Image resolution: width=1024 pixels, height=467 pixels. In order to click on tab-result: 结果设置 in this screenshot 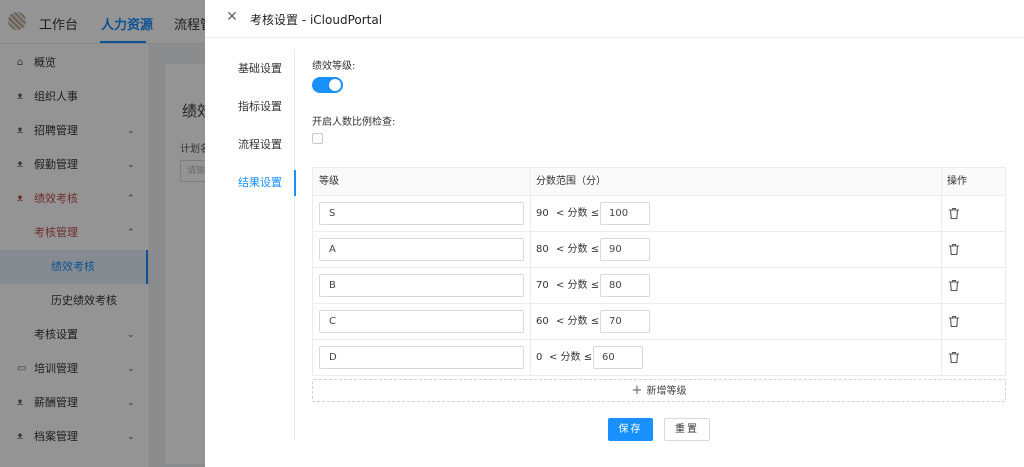, I will do `click(250, 183)`.